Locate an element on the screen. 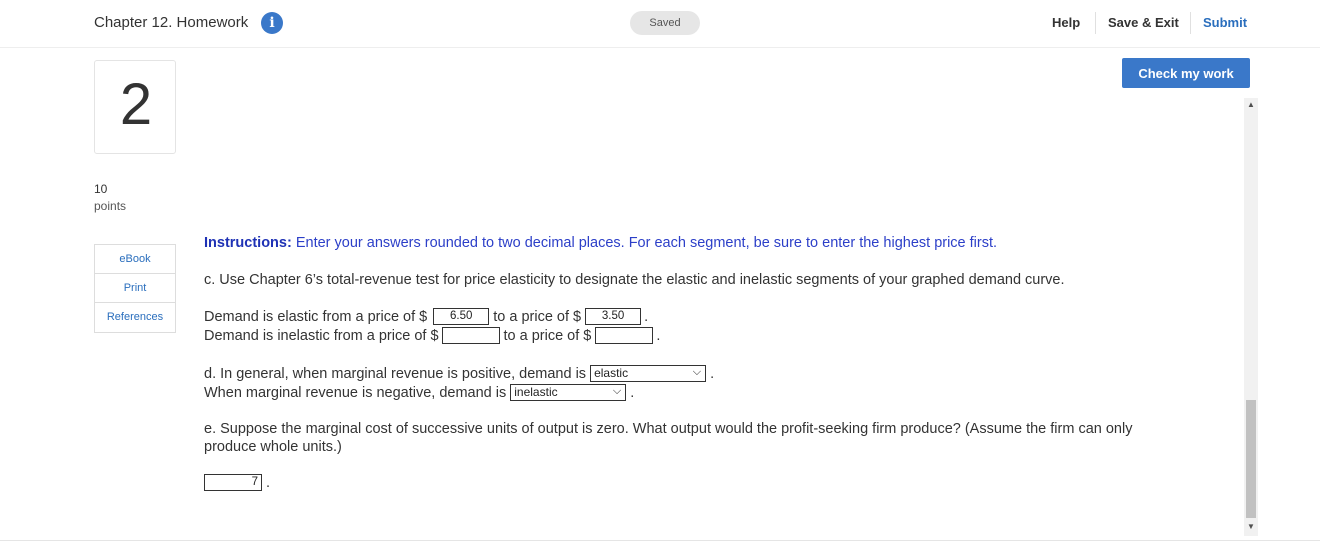 The width and height of the screenshot is (1320, 547). scroll-up-arrow-icon: ▲ is located at coordinates (1251, 105).